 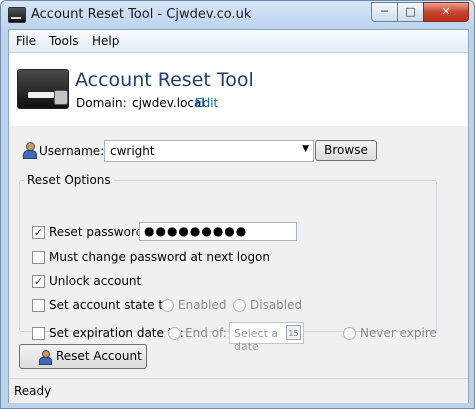 I want to click on username-value: cwright, so click(x=132, y=151).